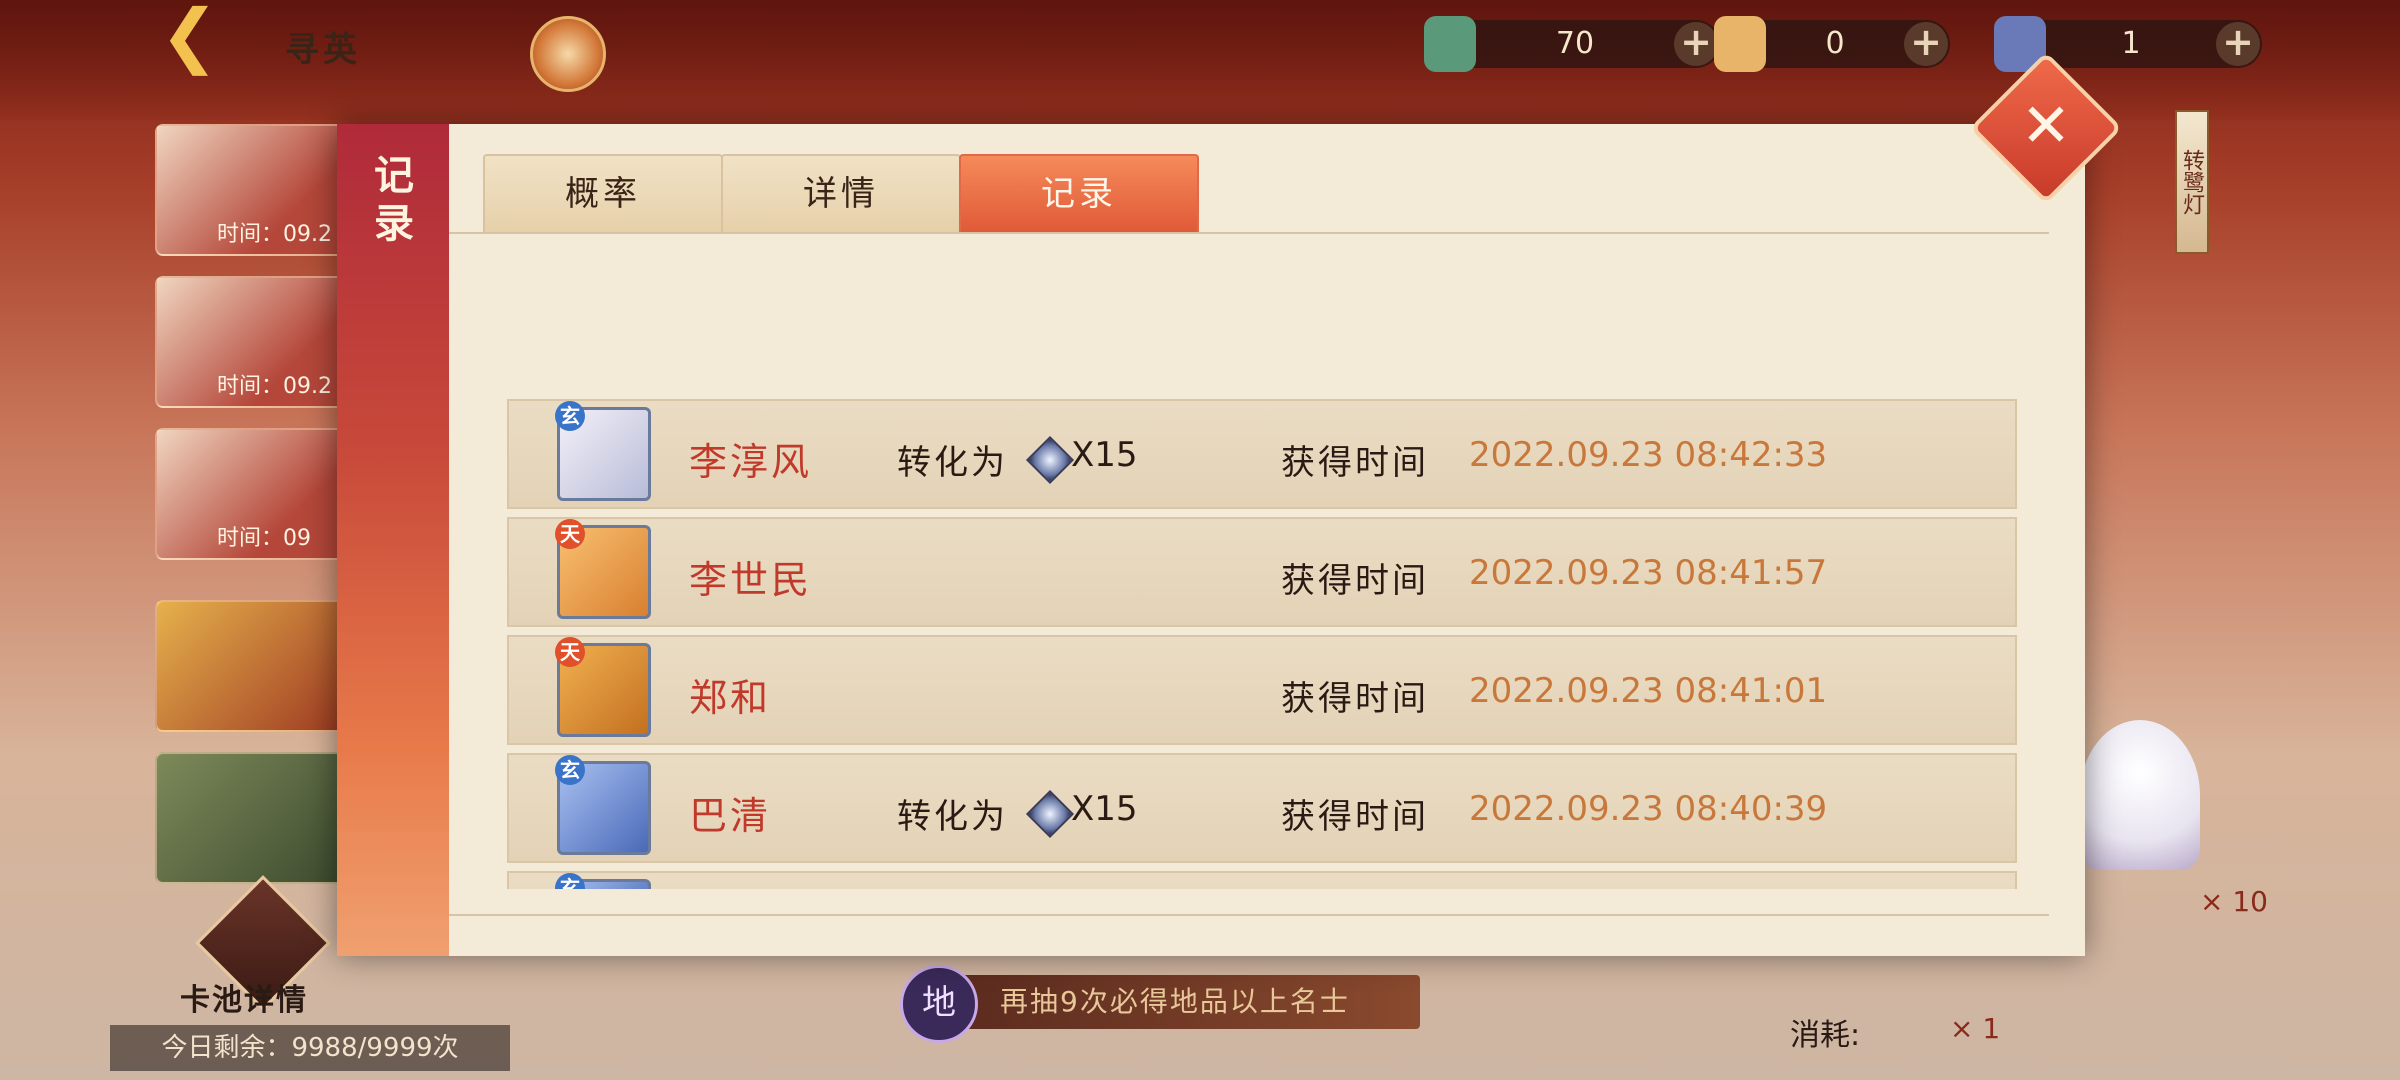  I want to click on currency-value: 1, so click(2131, 43).